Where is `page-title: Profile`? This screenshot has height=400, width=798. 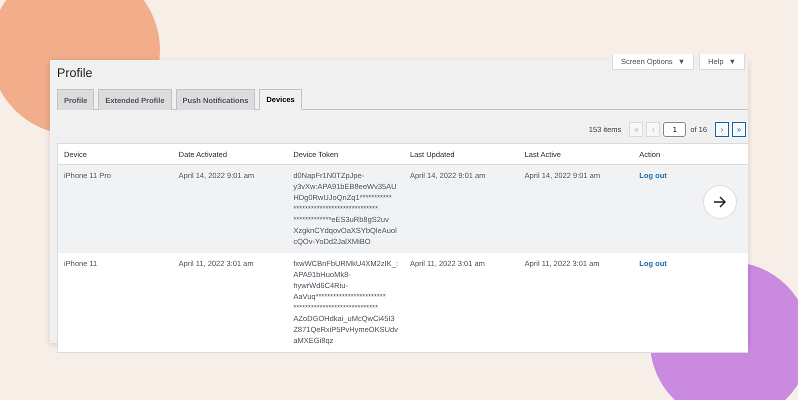
page-title: Profile is located at coordinates (74, 73).